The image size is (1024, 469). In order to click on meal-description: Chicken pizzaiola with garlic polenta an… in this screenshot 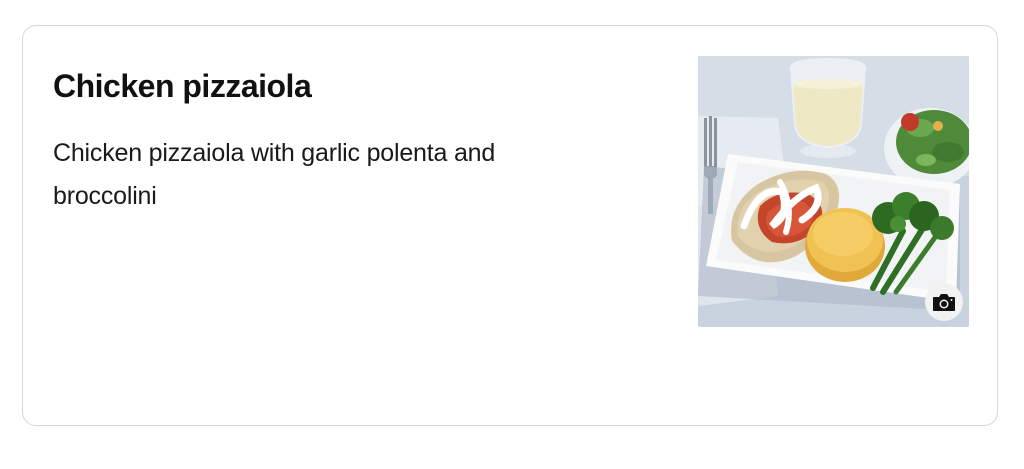, I will do `click(274, 174)`.